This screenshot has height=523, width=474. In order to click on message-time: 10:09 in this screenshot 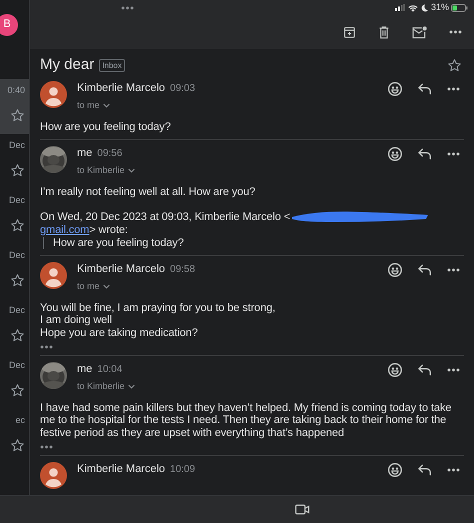, I will do `click(183, 470)`.